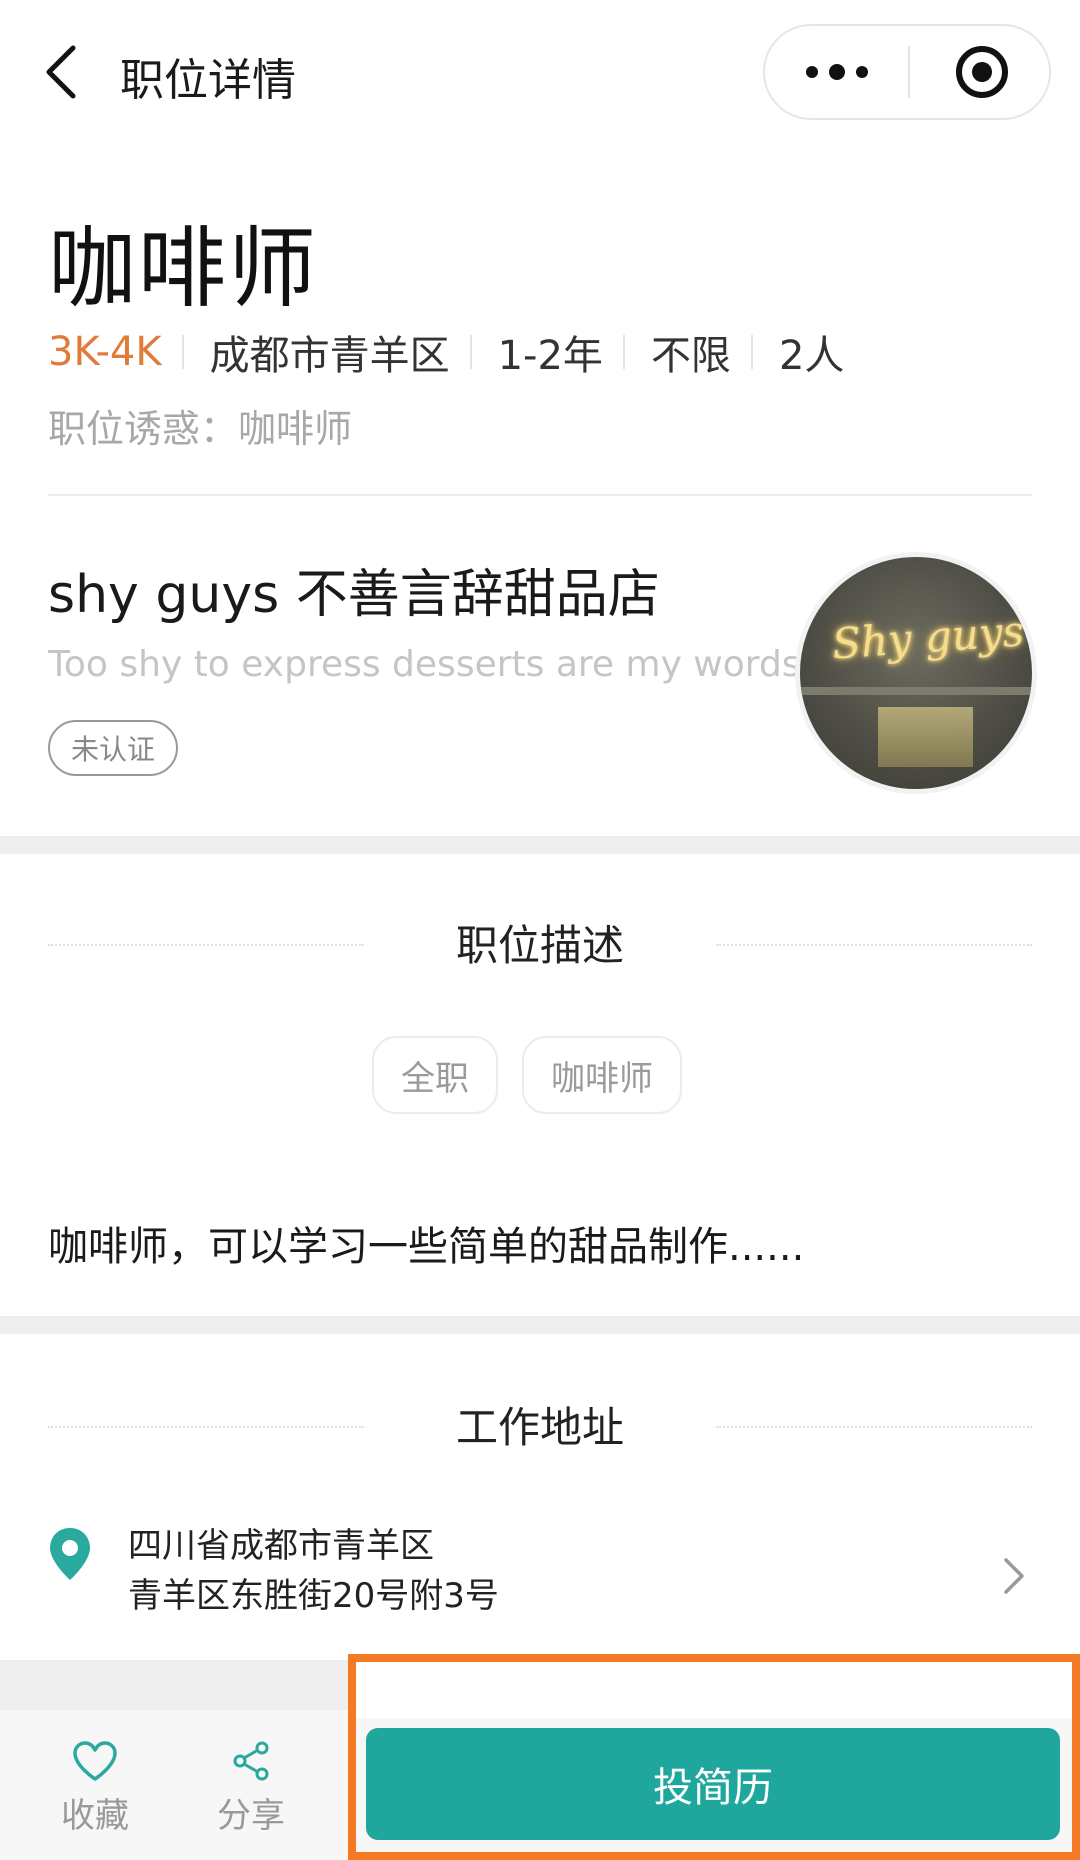 The height and width of the screenshot is (1860, 1080). What do you see at coordinates (95, 1788) in the screenshot?
I see `favorite-button: 收藏` at bounding box center [95, 1788].